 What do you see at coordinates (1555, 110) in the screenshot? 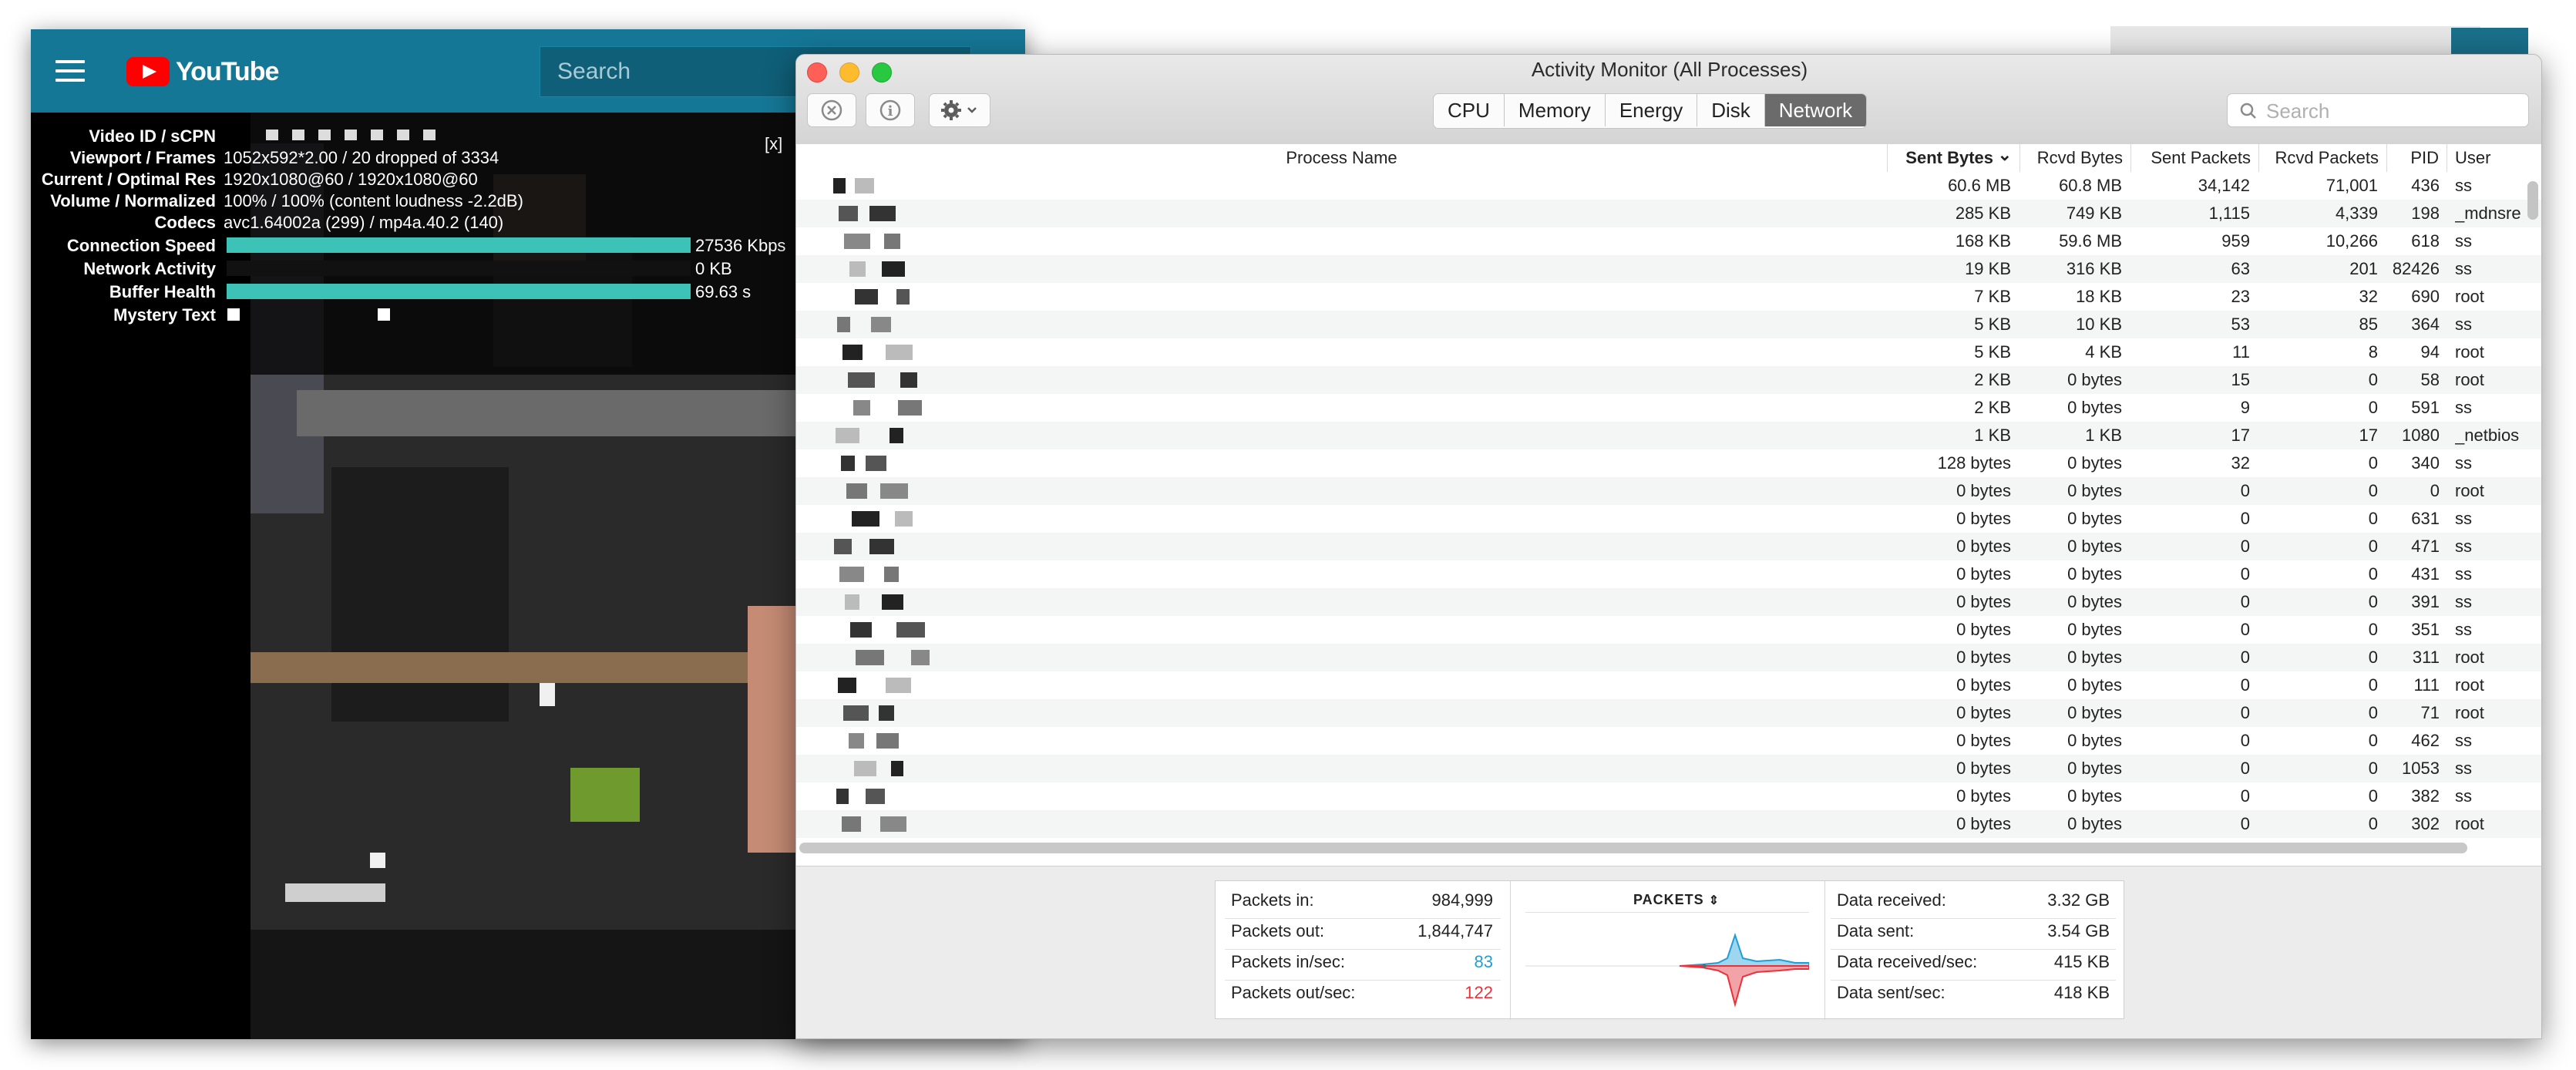
I see `tab-memory: Memory` at bounding box center [1555, 110].